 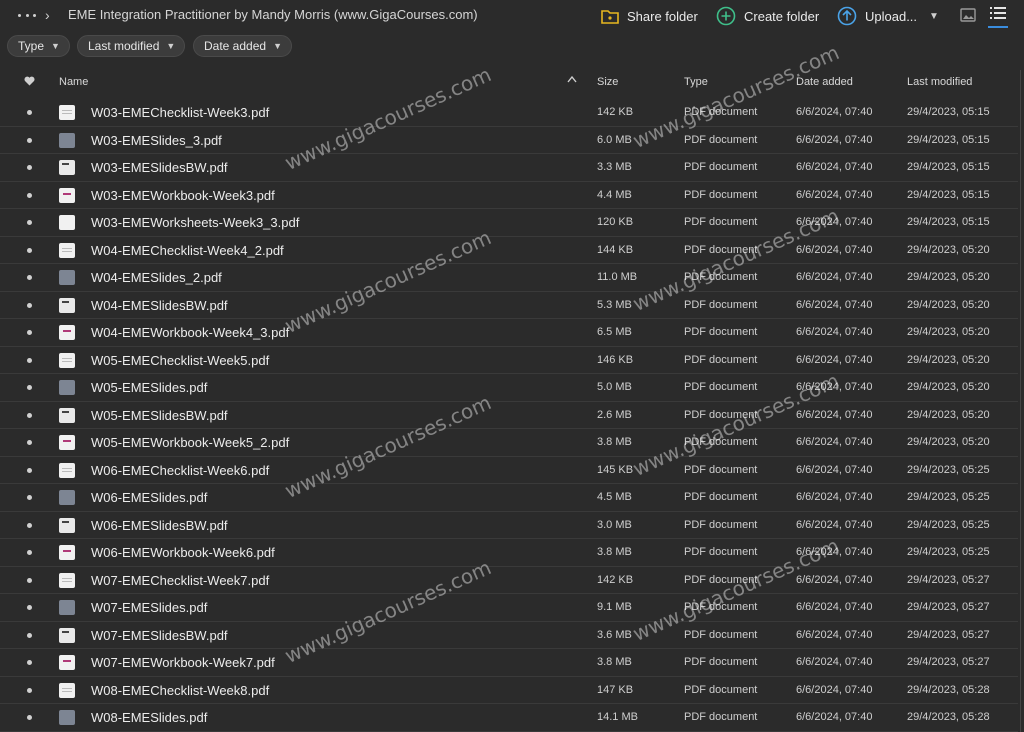 What do you see at coordinates (721, 634) in the screenshot?
I see `file-type: PDF document` at bounding box center [721, 634].